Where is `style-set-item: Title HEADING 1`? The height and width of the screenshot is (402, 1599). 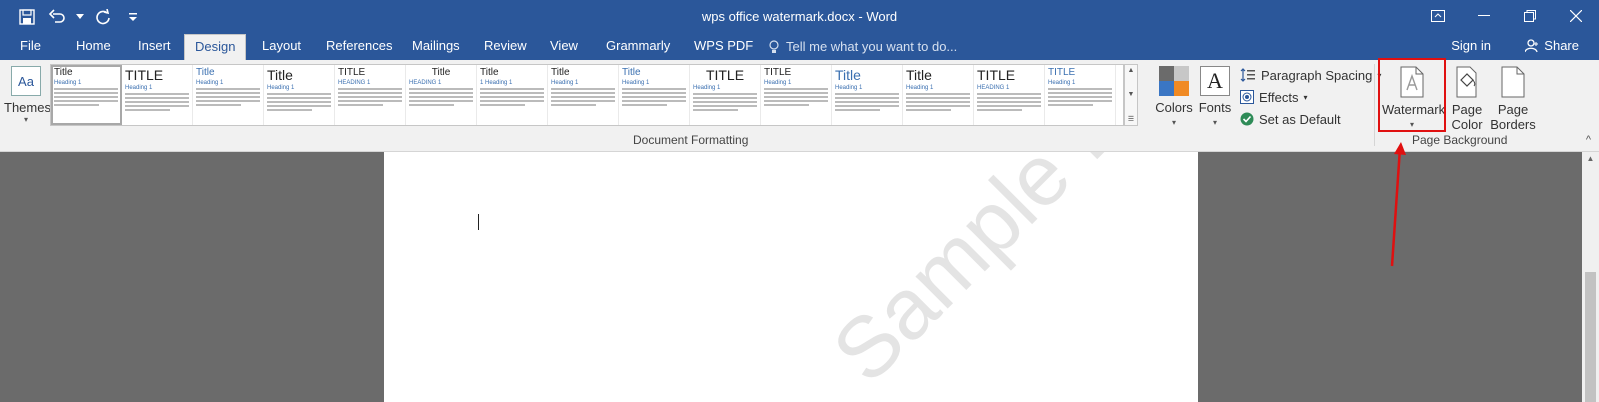
style-set-item: Title HEADING 1 is located at coordinates (441, 95).